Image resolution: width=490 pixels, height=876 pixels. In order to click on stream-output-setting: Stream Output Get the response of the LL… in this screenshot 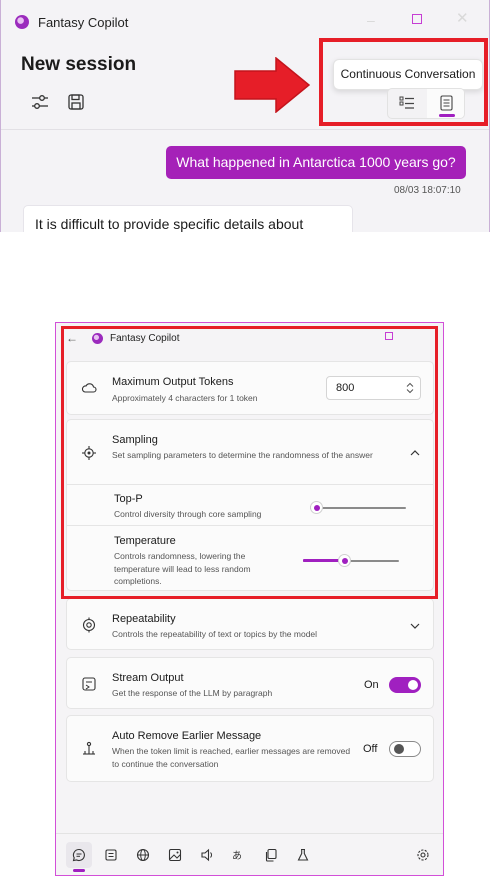, I will do `click(250, 683)`.